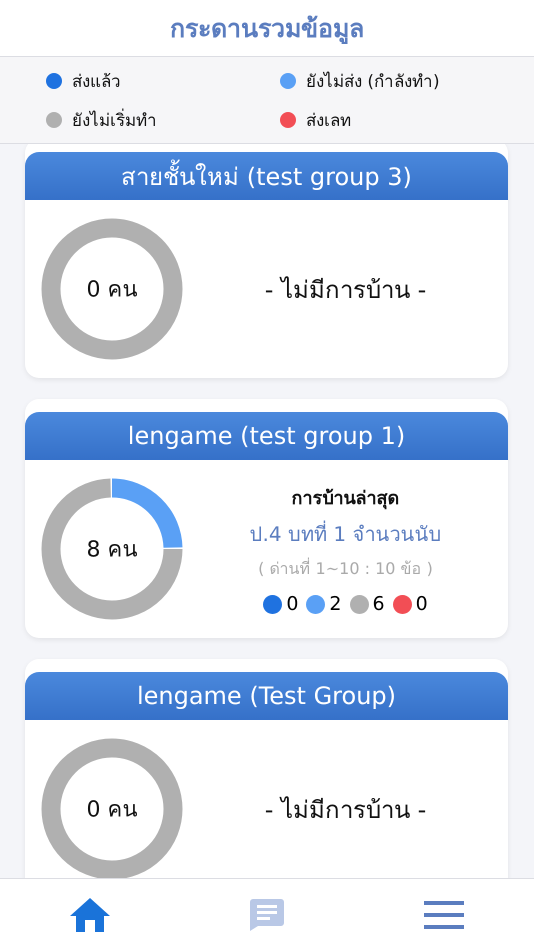  What do you see at coordinates (112, 550) in the screenshot?
I see `student-count: 8 คน` at bounding box center [112, 550].